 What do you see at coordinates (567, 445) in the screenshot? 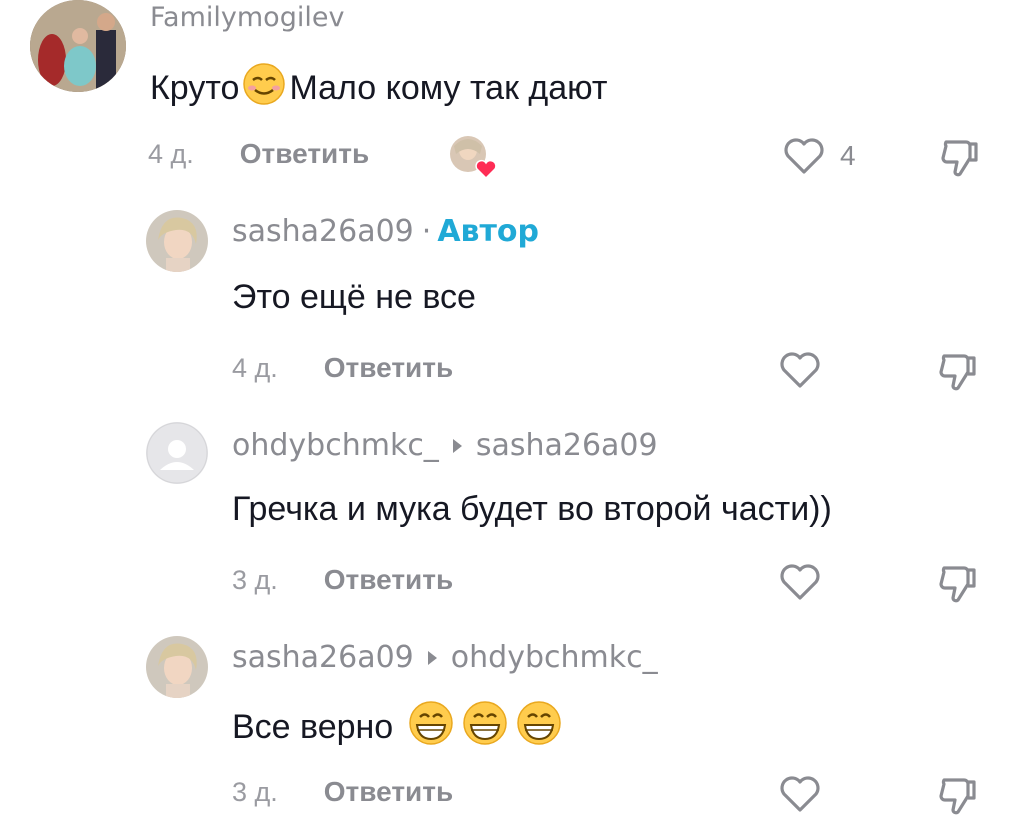
I see `reply-to-username: sasha26a09` at bounding box center [567, 445].